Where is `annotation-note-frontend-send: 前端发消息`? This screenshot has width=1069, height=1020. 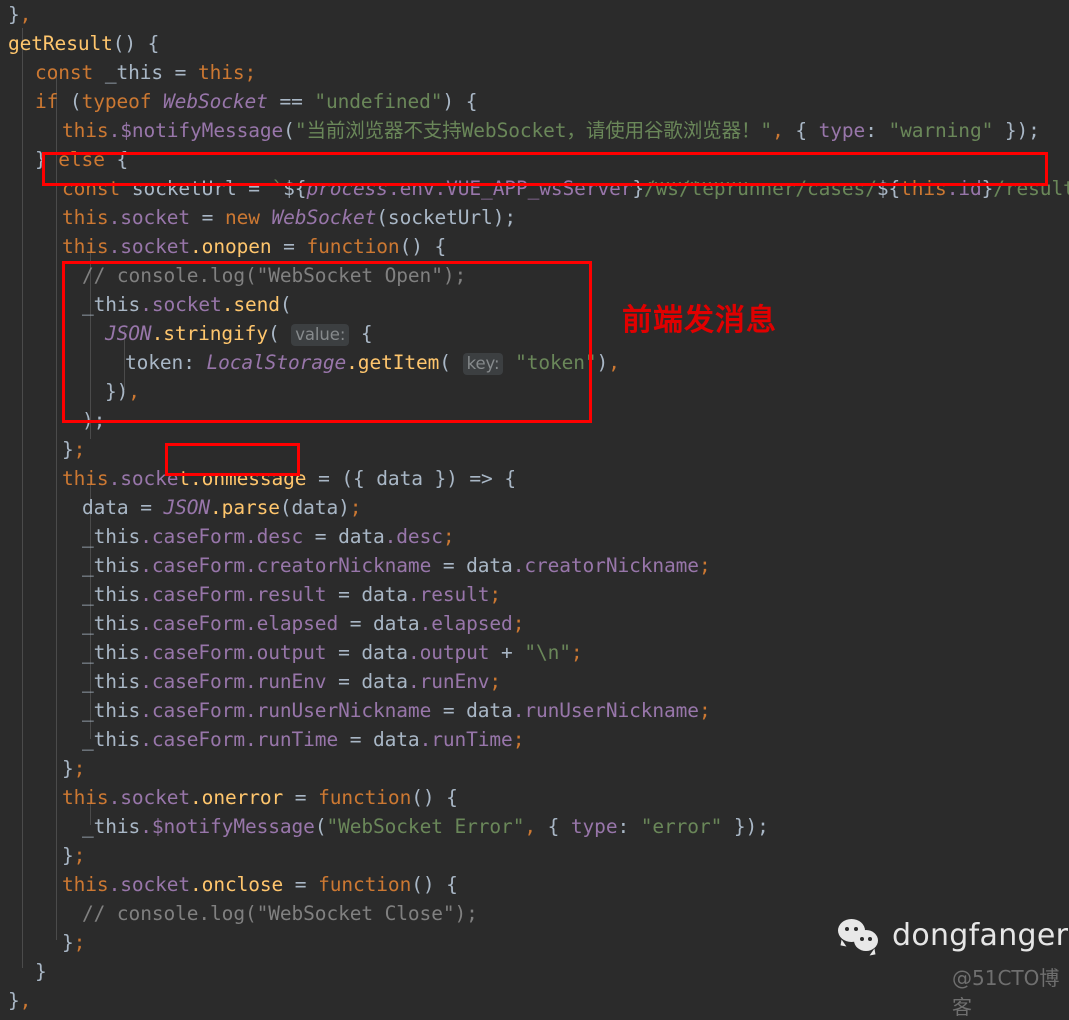 annotation-note-frontend-send: 前端发消息 is located at coordinates (699, 320).